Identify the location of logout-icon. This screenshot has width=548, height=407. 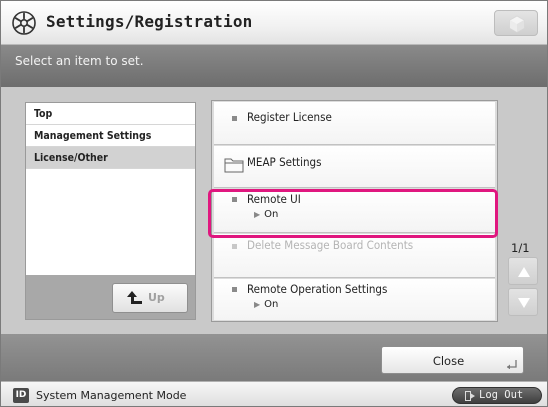
(470, 396).